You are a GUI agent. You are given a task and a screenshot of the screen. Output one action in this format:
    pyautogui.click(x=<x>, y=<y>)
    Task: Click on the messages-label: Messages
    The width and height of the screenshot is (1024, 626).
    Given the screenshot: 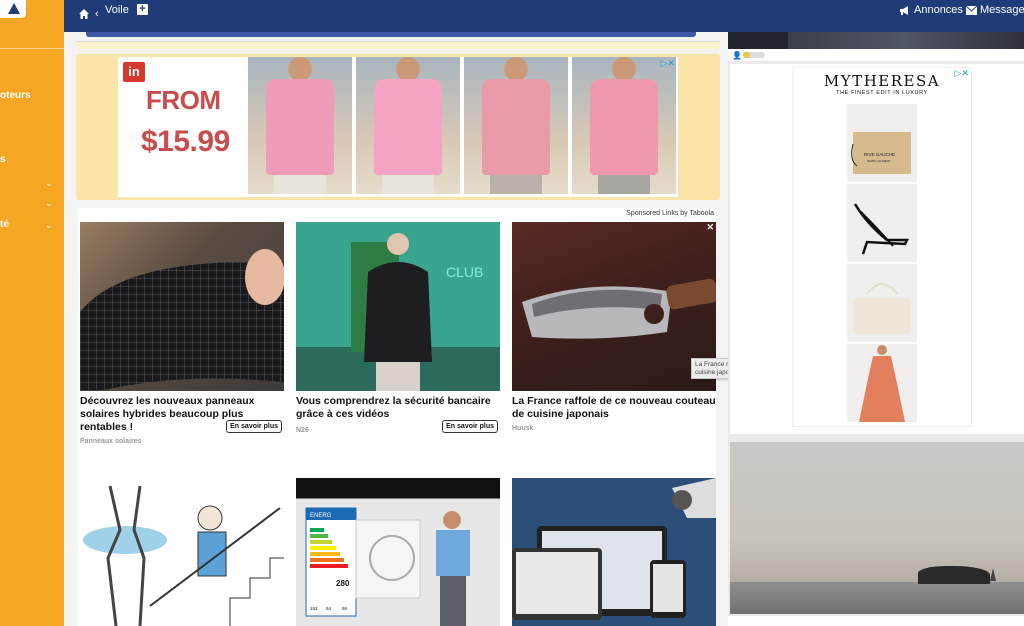 What is the action you would take?
    pyautogui.click(x=1002, y=10)
    